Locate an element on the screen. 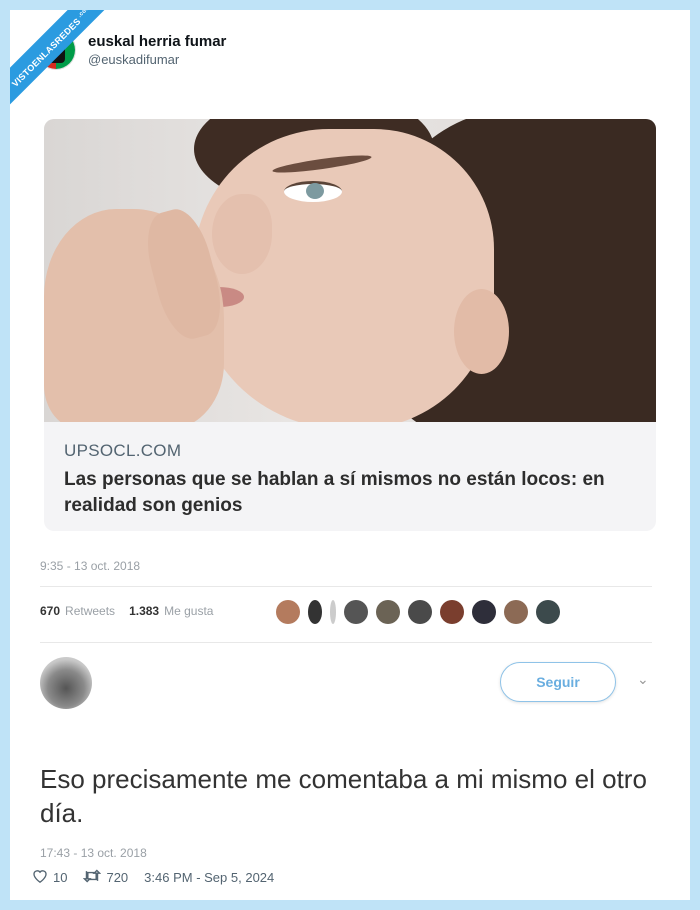 This screenshot has height=910, width=700. follow-button: Seguir is located at coordinates (558, 682).